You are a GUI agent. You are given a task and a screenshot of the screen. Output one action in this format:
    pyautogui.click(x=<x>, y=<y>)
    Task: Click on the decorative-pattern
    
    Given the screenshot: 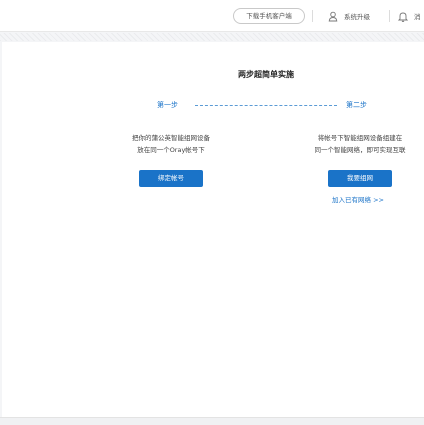 What is the action you would take?
    pyautogui.click(x=212, y=37)
    